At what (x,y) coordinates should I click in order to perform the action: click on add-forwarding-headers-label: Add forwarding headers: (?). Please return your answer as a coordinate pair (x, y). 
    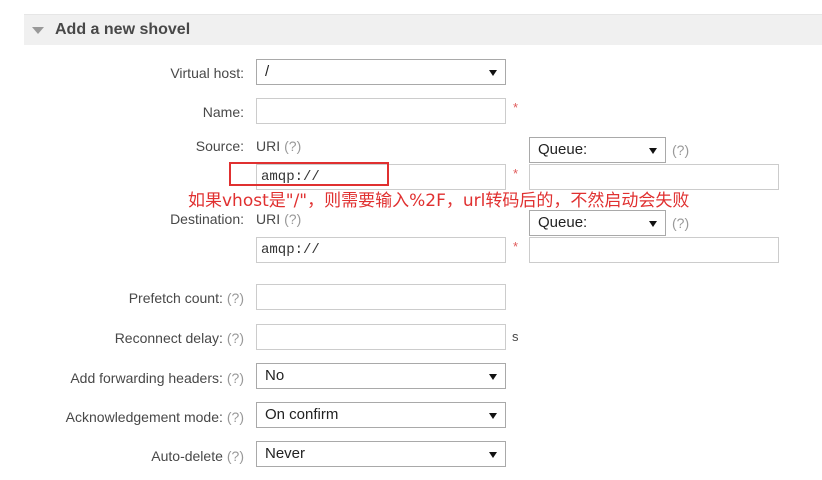
    Looking at the image, I should click on (157, 378).